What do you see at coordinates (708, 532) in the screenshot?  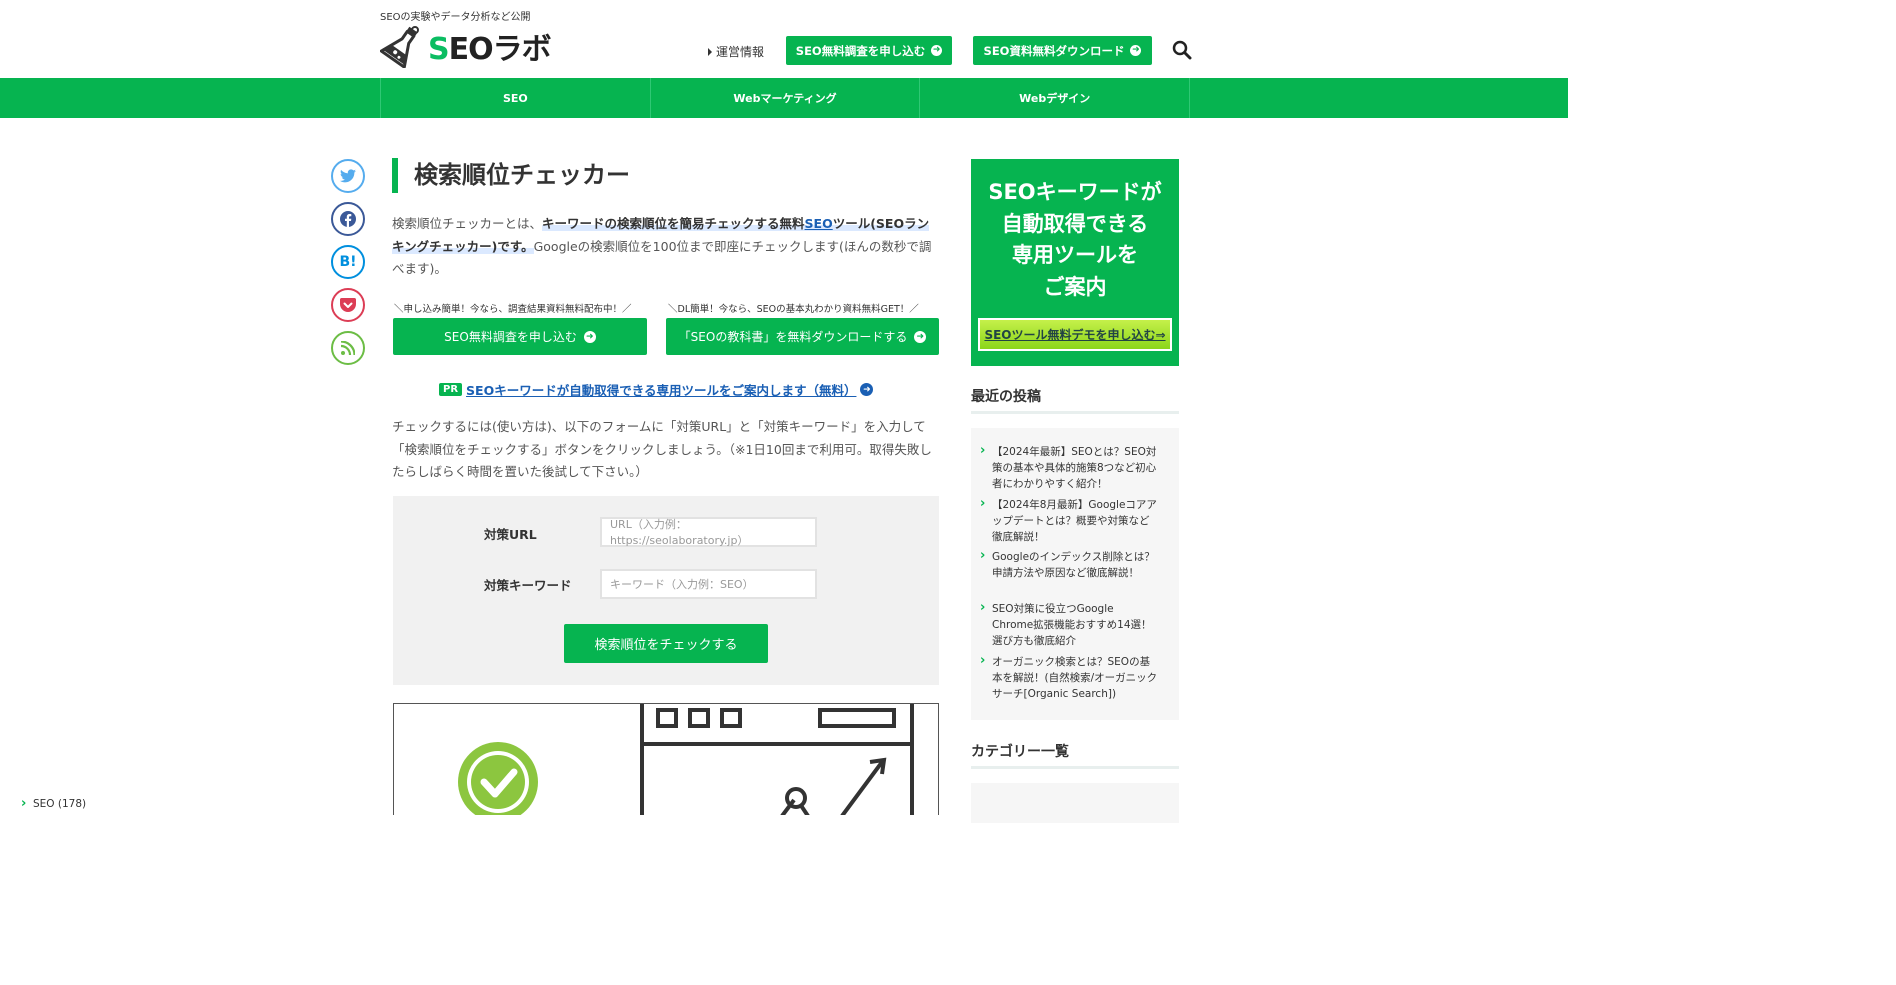 I see `url-input: URL（入力例：https://seolaboratory.jp）` at bounding box center [708, 532].